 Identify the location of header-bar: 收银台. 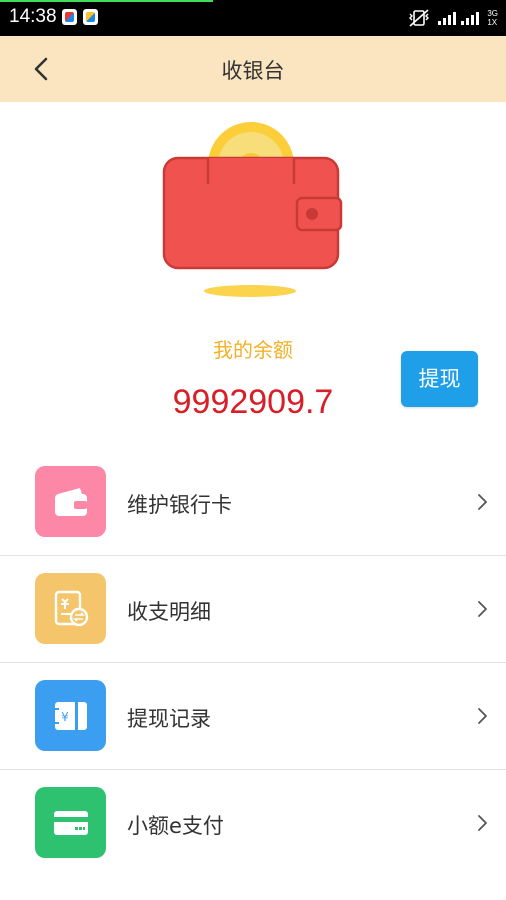
(253, 69).